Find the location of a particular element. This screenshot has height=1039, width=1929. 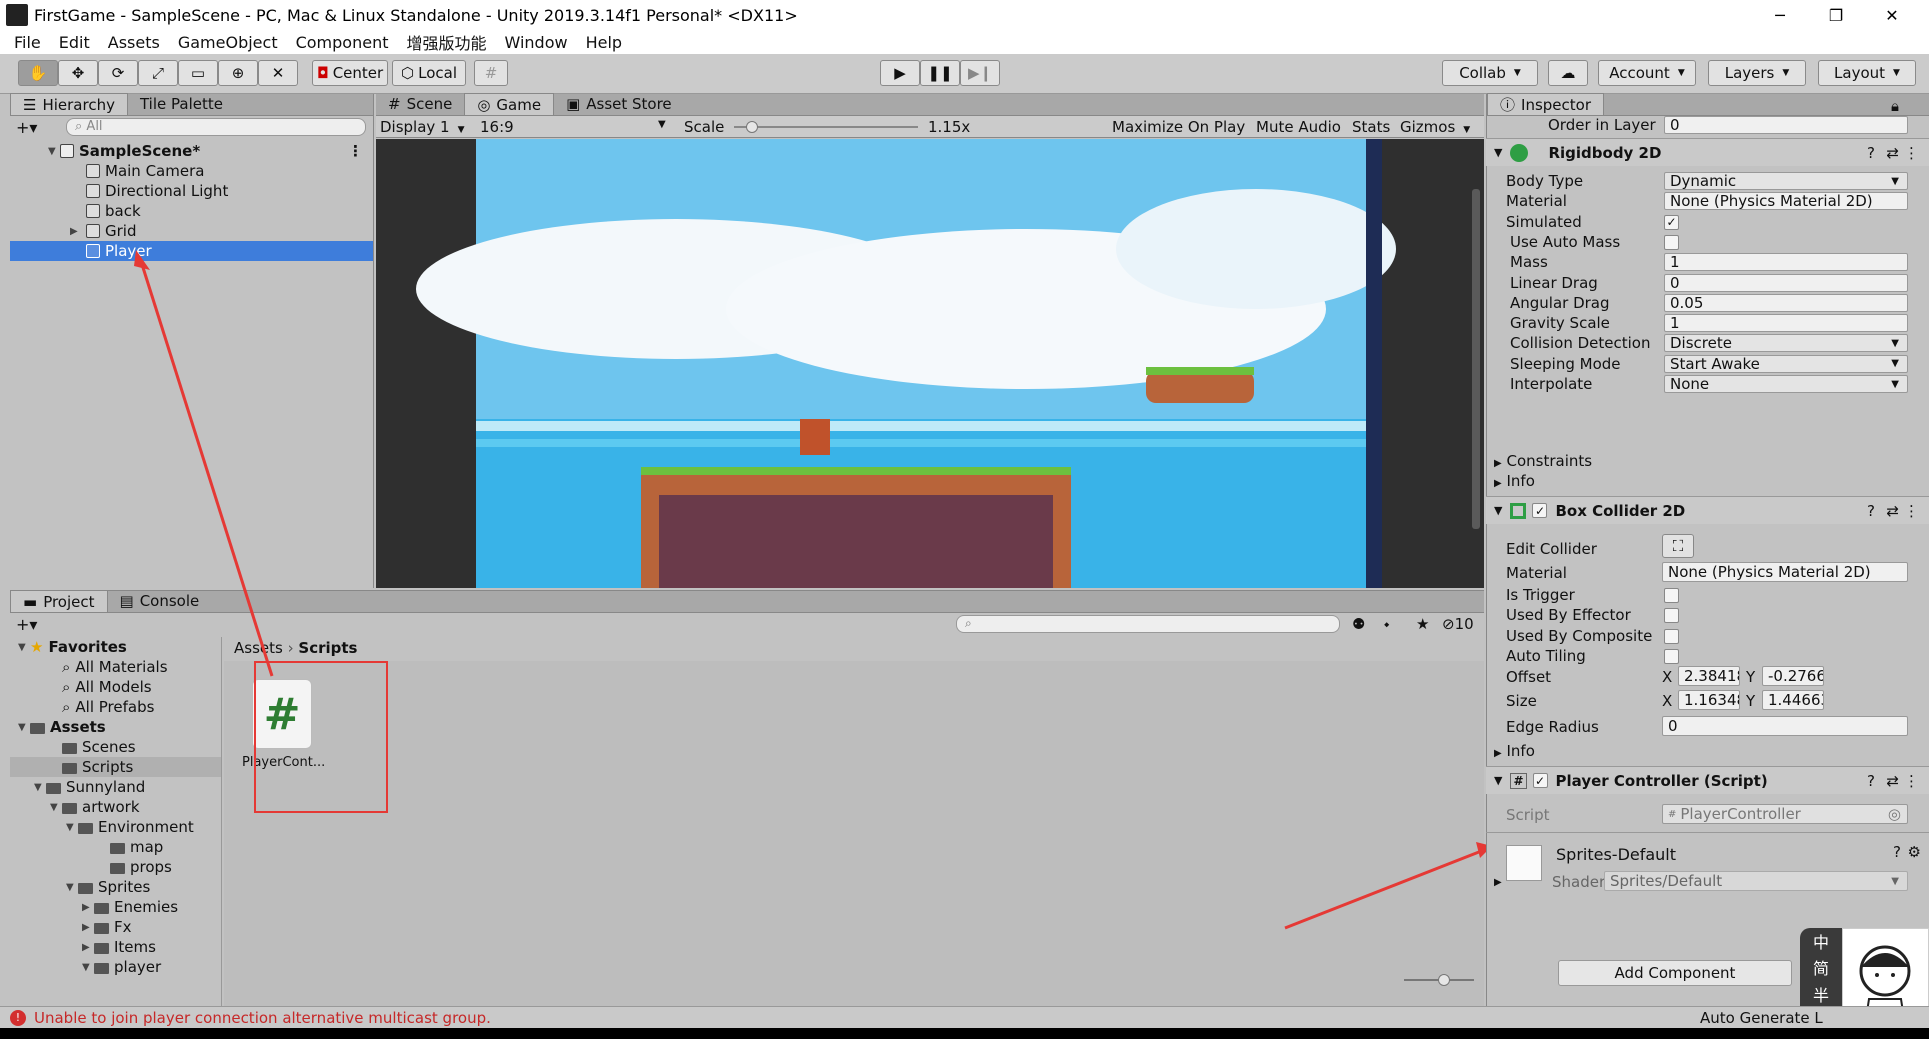

rigidbody-checkbox is located at coordinates (1671, 242).